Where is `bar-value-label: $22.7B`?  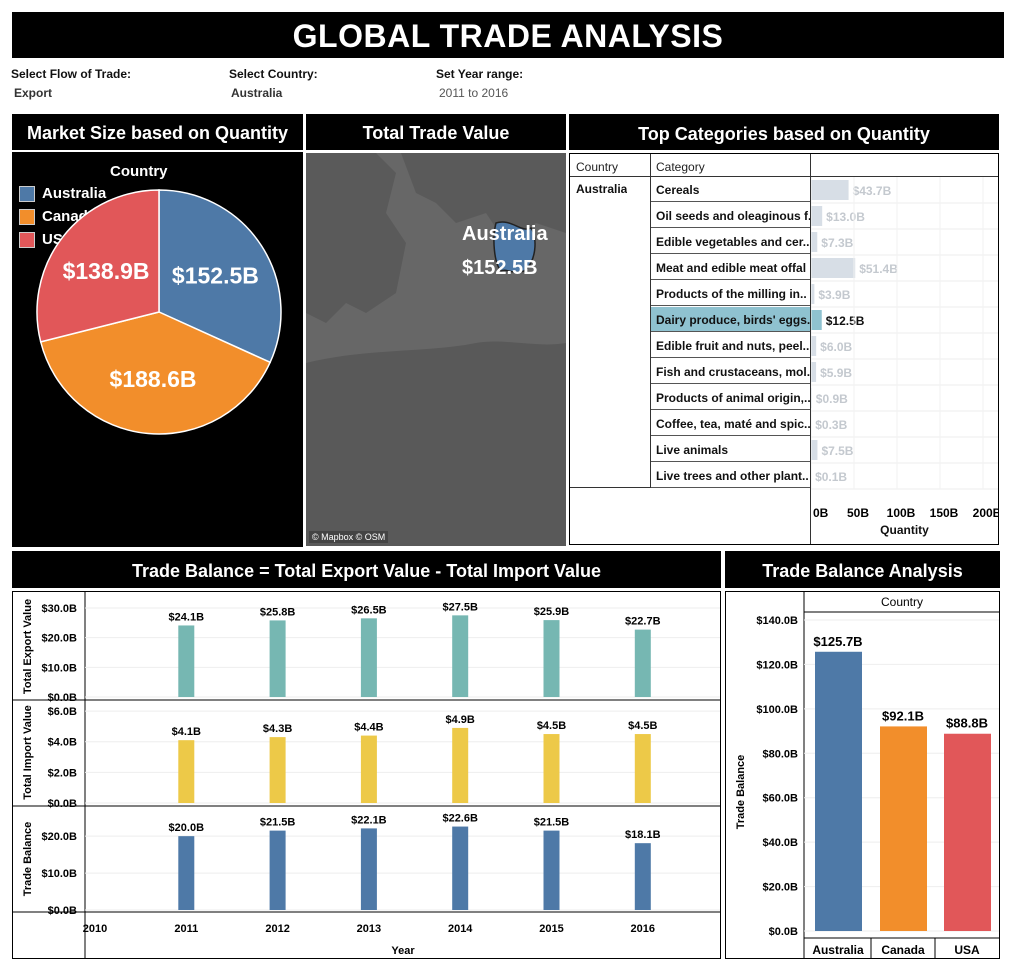 bar-value-label: $22.7B is located at coordinates (643, 622).